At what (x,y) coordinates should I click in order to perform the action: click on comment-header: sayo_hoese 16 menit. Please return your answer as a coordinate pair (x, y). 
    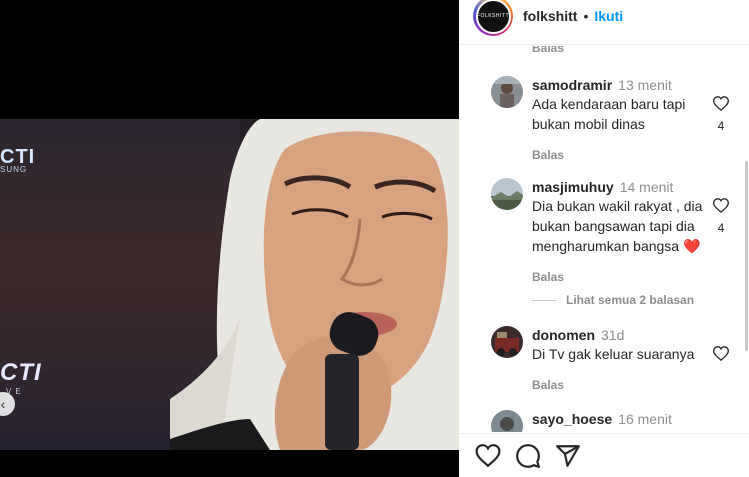
    Looking at the image, I should click on (619, 419).